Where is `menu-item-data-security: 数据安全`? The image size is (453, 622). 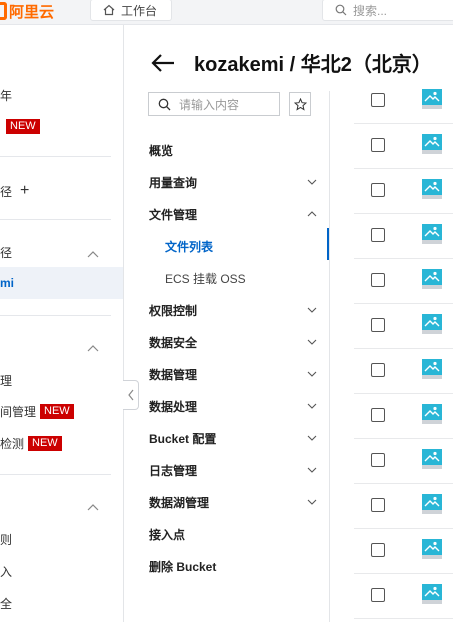 menu-item-data-security: 数据安全 is located at coordinates (235, 342).